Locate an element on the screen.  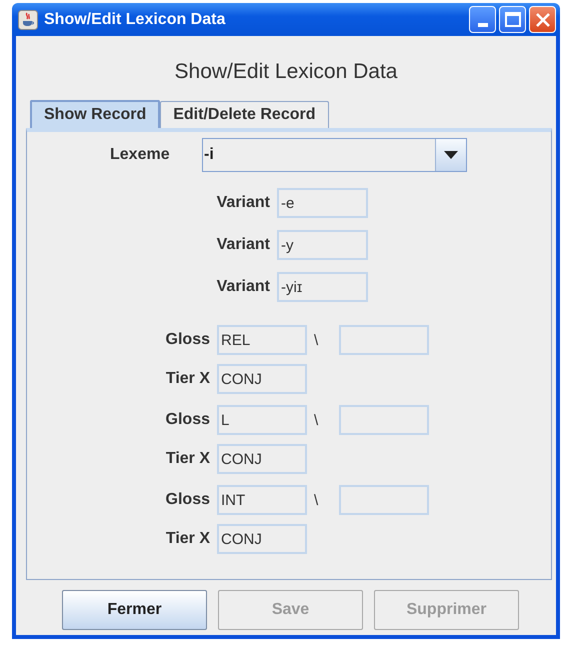
gloss-field: REL is located at coordinates (262, 340).